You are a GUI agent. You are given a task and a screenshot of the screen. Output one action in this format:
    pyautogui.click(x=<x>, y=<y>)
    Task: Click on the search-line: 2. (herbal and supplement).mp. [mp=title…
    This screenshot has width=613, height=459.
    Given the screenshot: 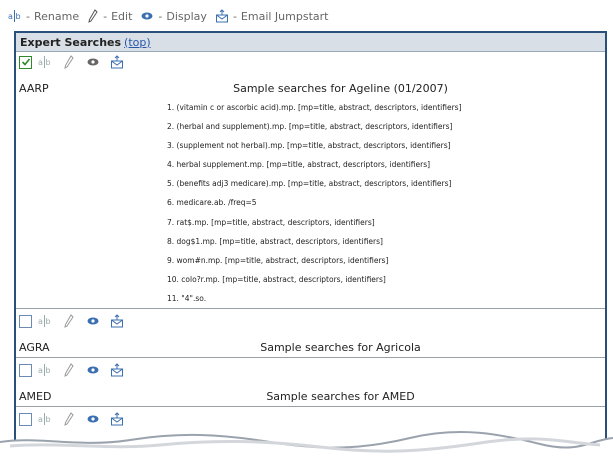 What is the action you would take?
    pyautogui.click(x=310, y=127)
    